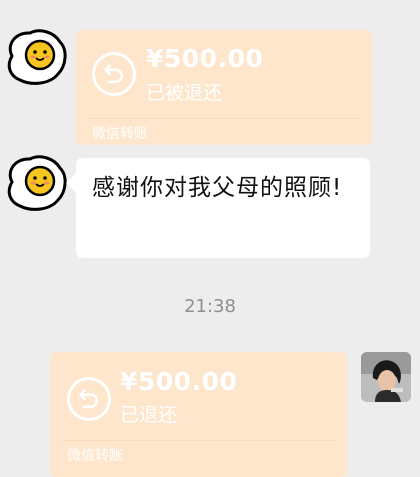 The width and height of the screenshot is (420, 477). What do you see at coordinates (149, 415) in the screenshot?
I see `transfer-status: 已退还` at bounding box center [149, 415].